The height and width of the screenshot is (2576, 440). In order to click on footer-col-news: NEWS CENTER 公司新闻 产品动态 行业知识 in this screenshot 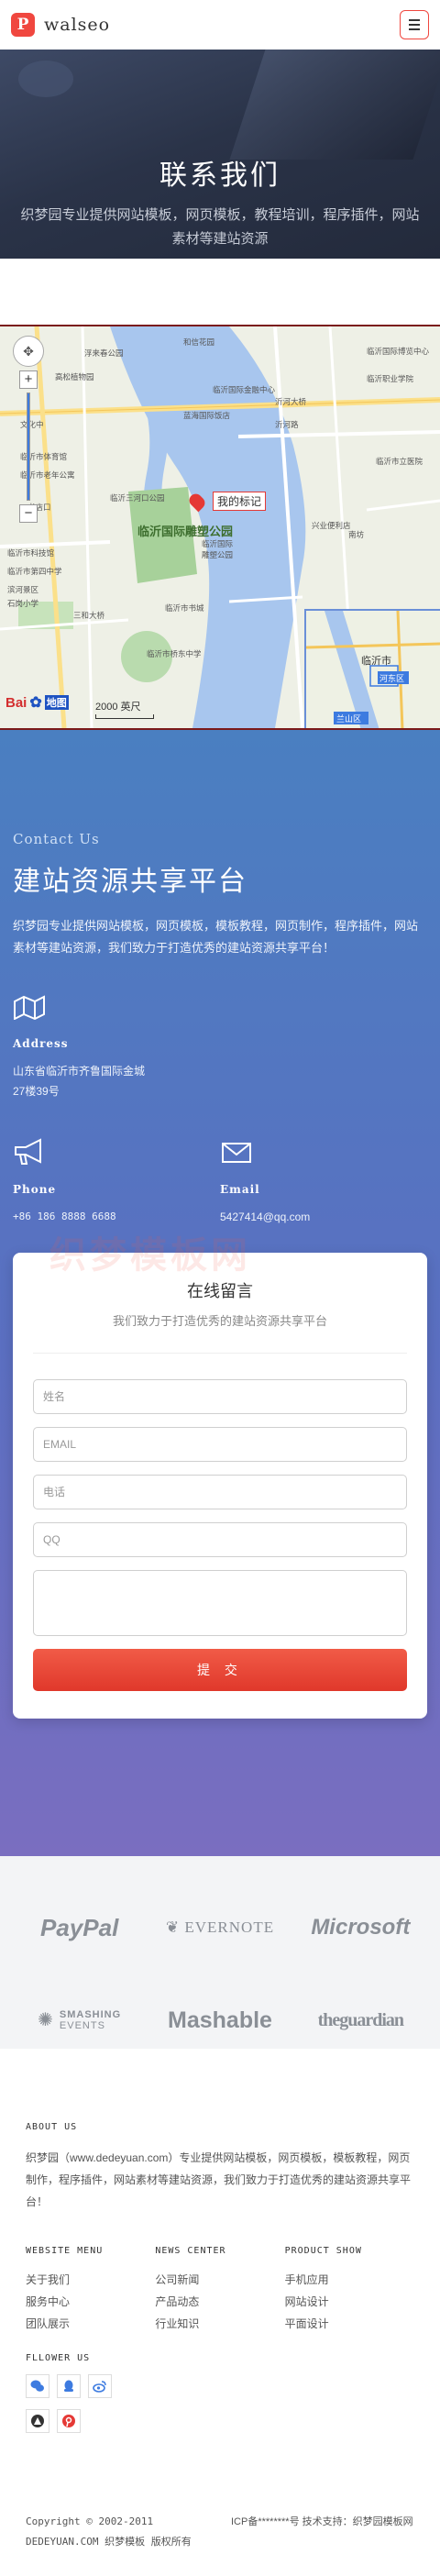, I will do `click(219, 2290)`.